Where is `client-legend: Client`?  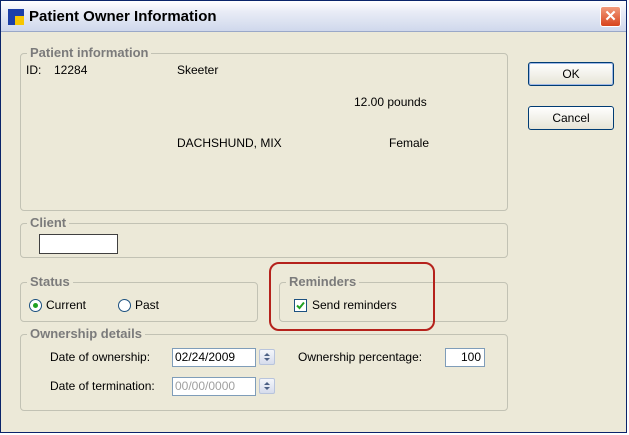 client-legend: Client is located at coordinates (48, 222).